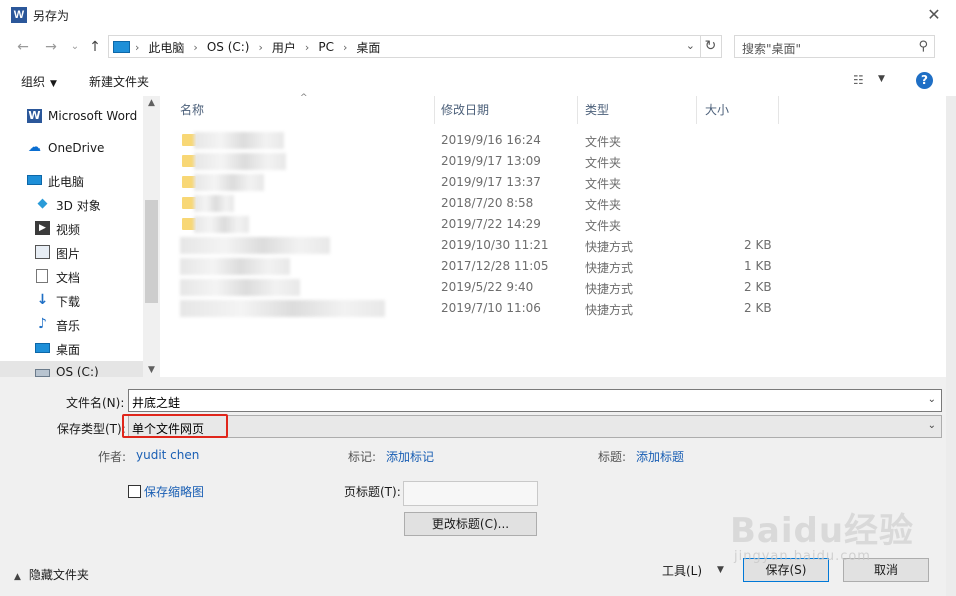  Describe the element at coordinates (487, 203) in the screenshot. I see `file-date: 2018/7/20 8:58` at that location.